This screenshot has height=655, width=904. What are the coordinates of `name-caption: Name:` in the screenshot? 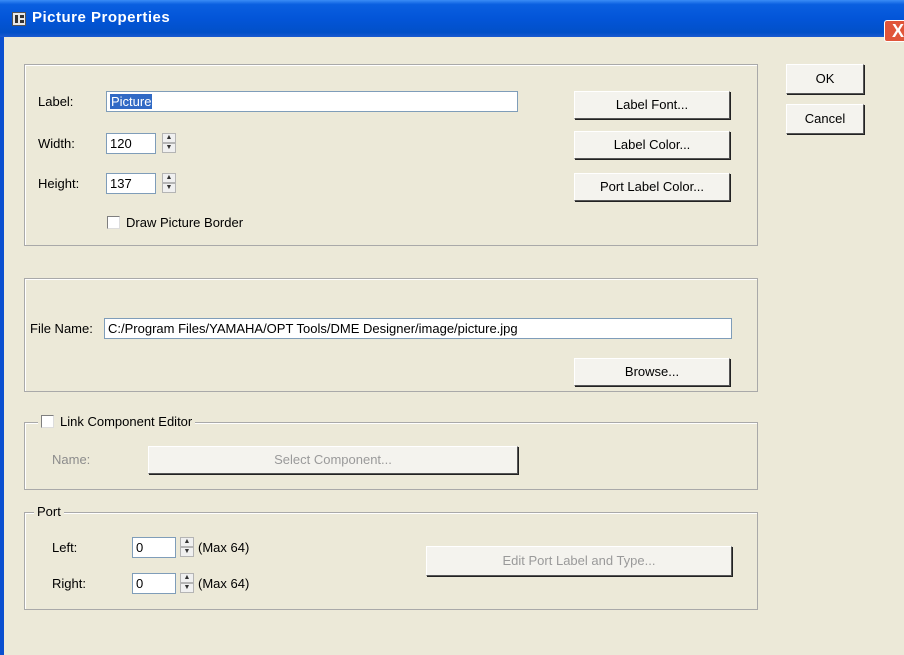 It's located at (71, 459).